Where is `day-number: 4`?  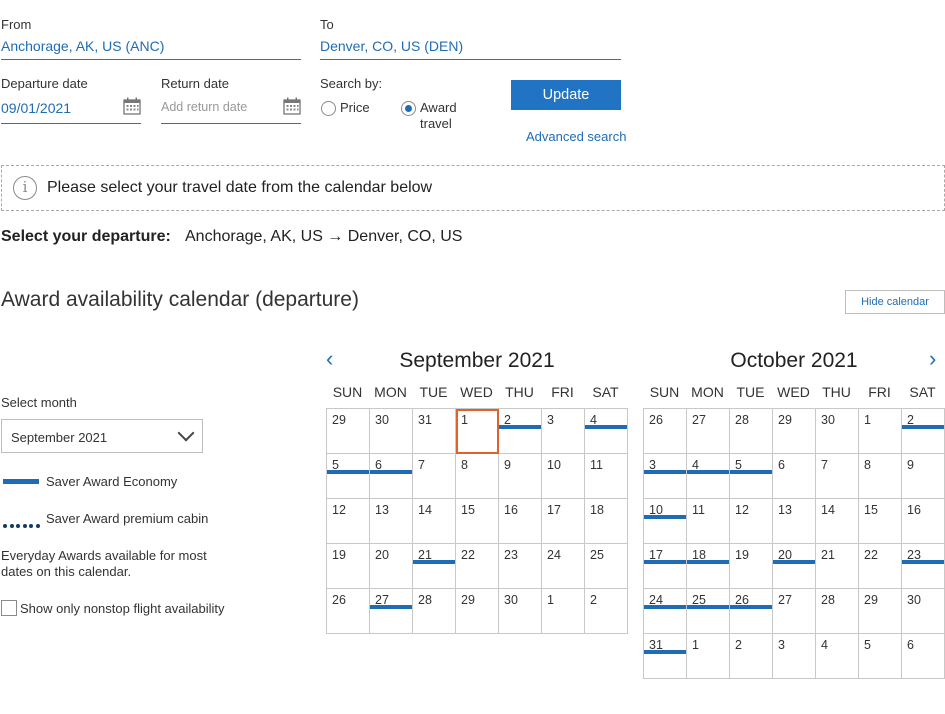 day-number: 4 is located at coordinates (824, 645).